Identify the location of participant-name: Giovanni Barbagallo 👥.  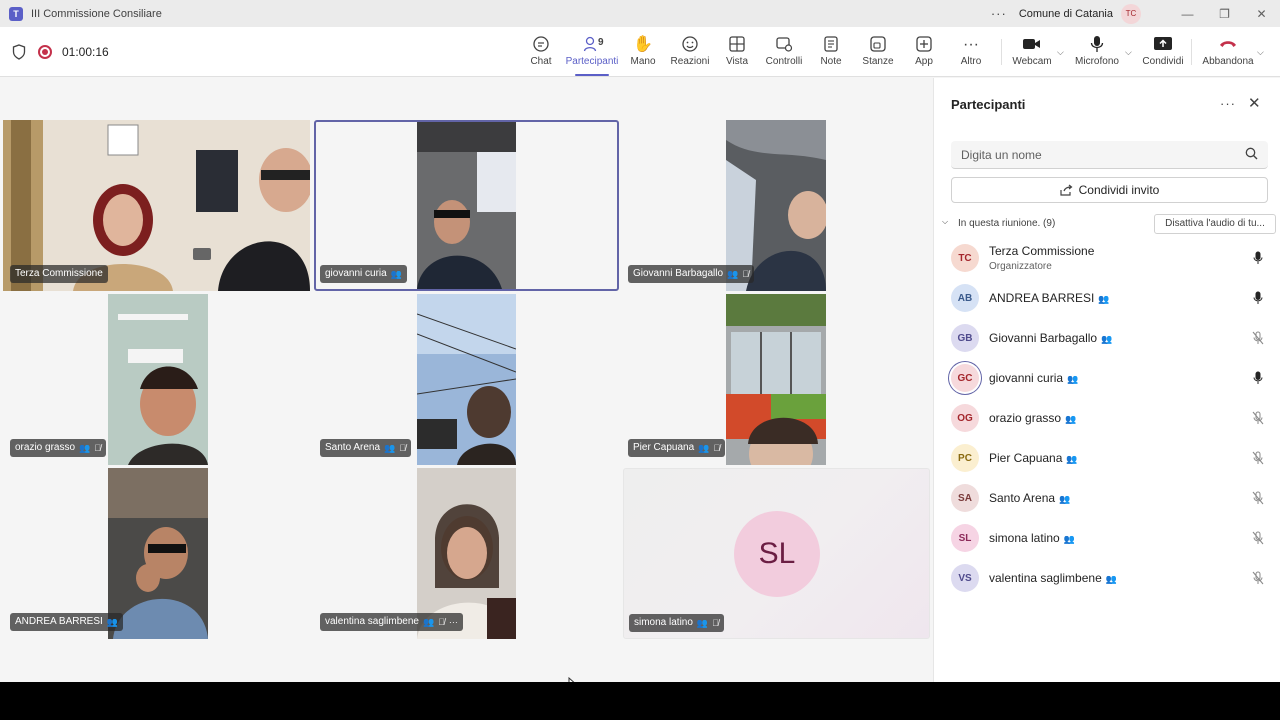
(1050, 338).